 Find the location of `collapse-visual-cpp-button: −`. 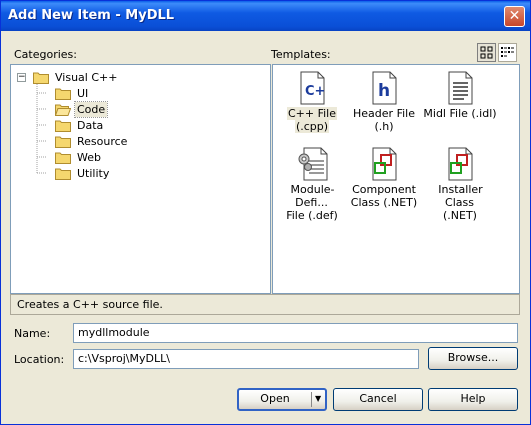

collapse-visual-cpp-button: − is located at coordinates (21, 77).